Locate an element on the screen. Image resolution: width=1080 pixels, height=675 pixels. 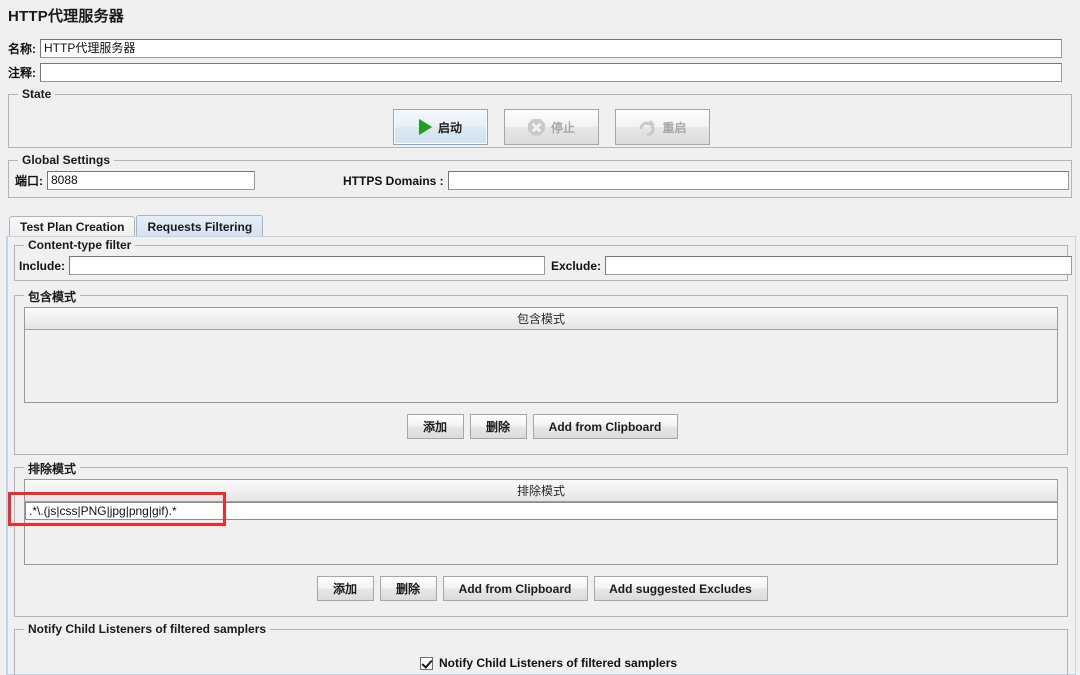
port-label: 端口: is located at coordinates (29, 181).